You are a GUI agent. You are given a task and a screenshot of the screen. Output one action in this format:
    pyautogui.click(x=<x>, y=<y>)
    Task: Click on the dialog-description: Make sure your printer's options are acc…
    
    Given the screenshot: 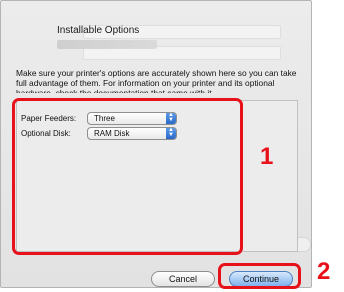 What is the action you would take?
    pyautogui.click(x=156, y=80)
    